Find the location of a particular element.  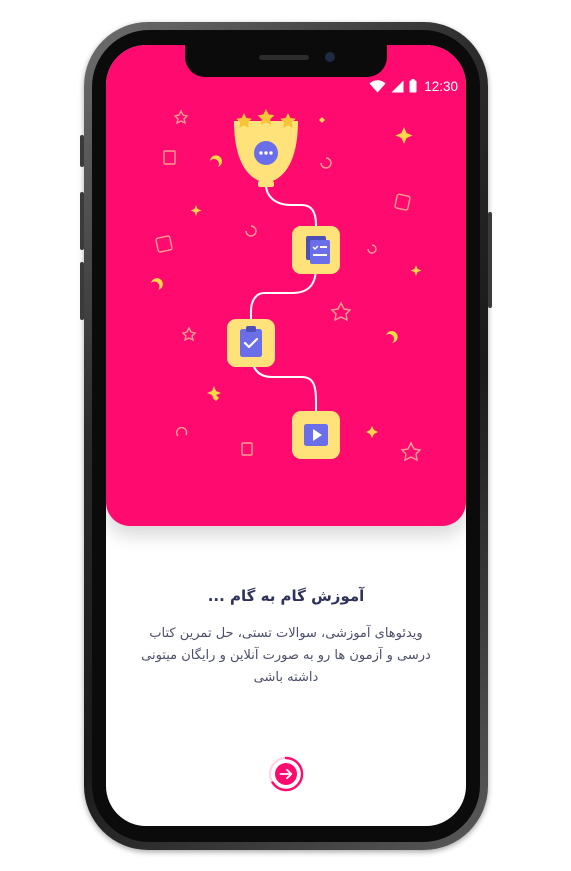

clipboard-check-icon is located at coordinates (251, 343).